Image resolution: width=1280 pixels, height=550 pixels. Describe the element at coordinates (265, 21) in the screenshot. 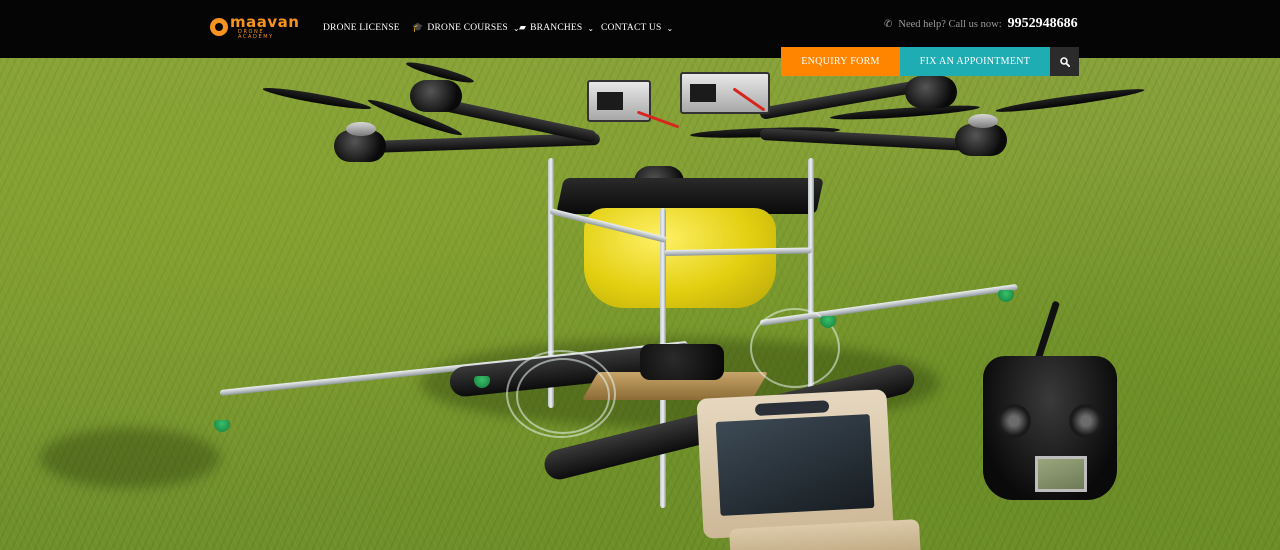

I see `logo-word: maavan` at that location.